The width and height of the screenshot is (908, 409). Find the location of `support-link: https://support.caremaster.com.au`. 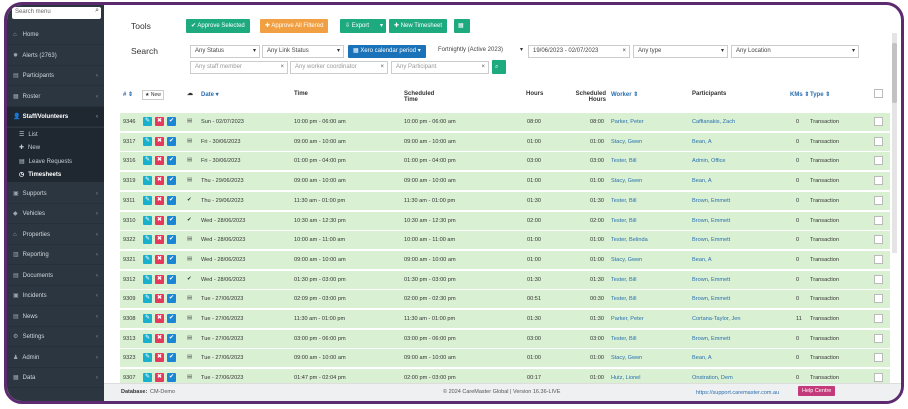

support-link: https://support.caremaster.com.au is located at coordinates (737, 393).